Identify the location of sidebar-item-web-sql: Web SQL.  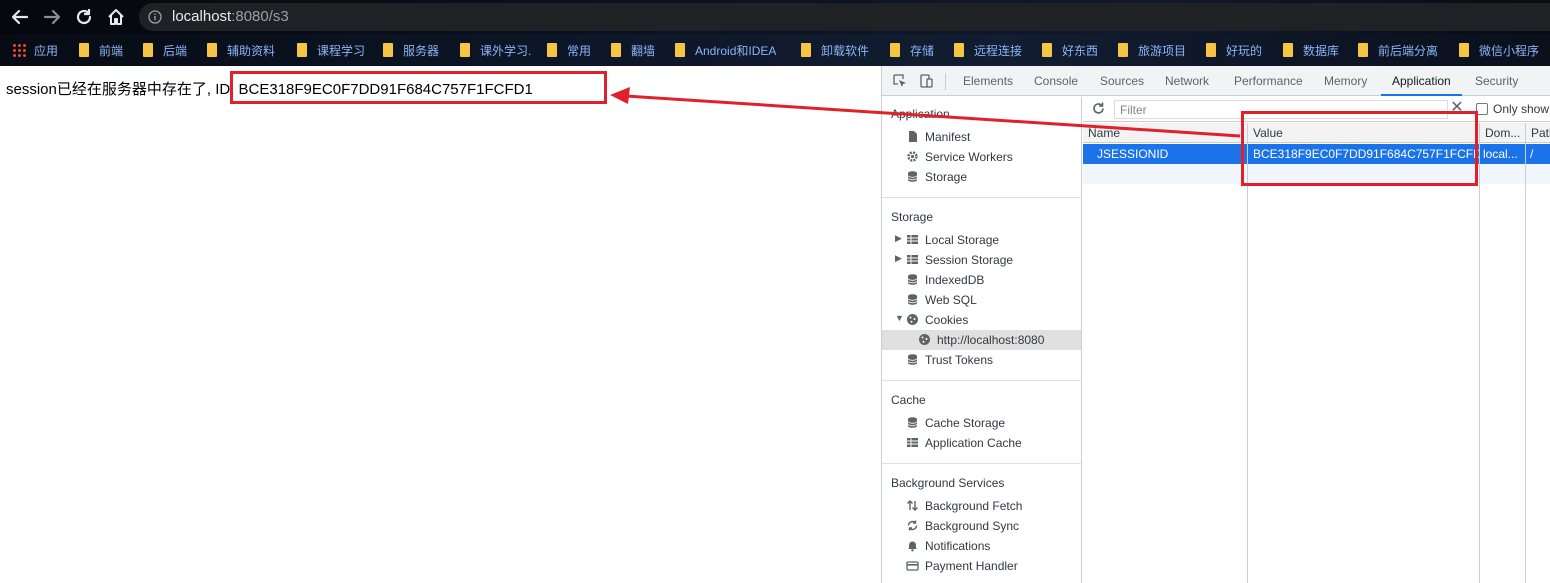
(981, 300).